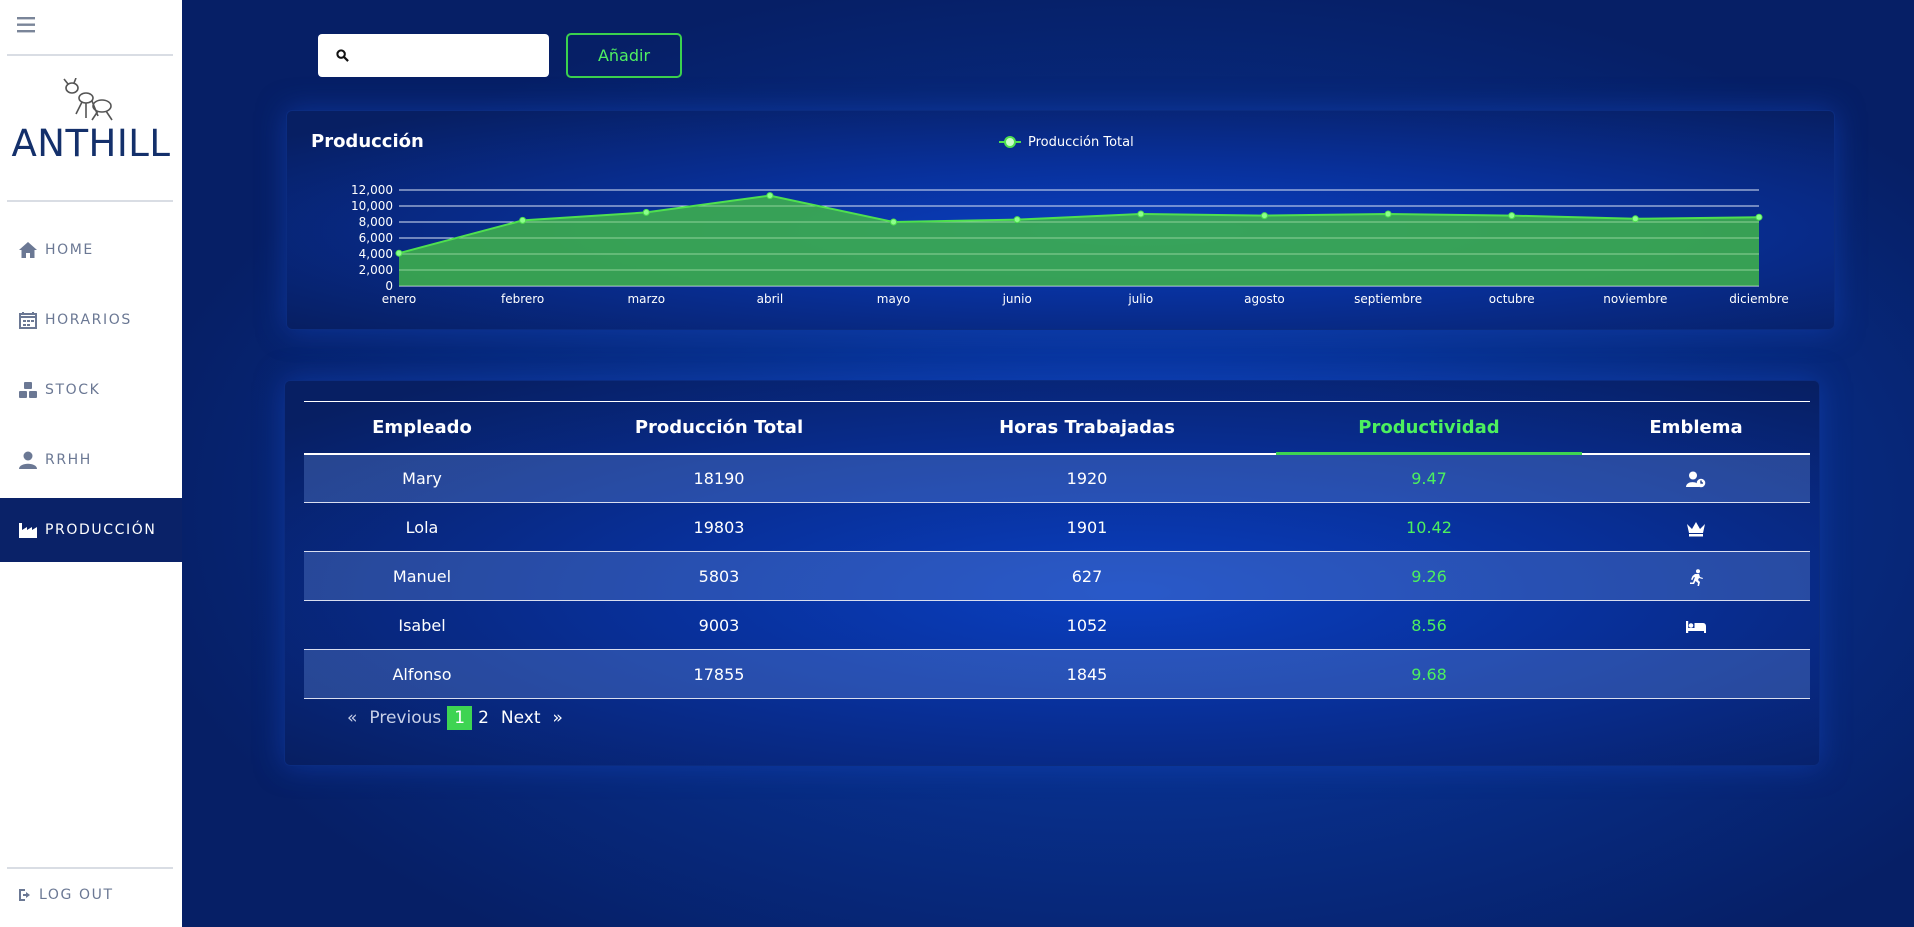 This screenshot has height=927, width=1914. I want to click on table-row: Mary 18190 1920 9.47, so click(1057, 478).